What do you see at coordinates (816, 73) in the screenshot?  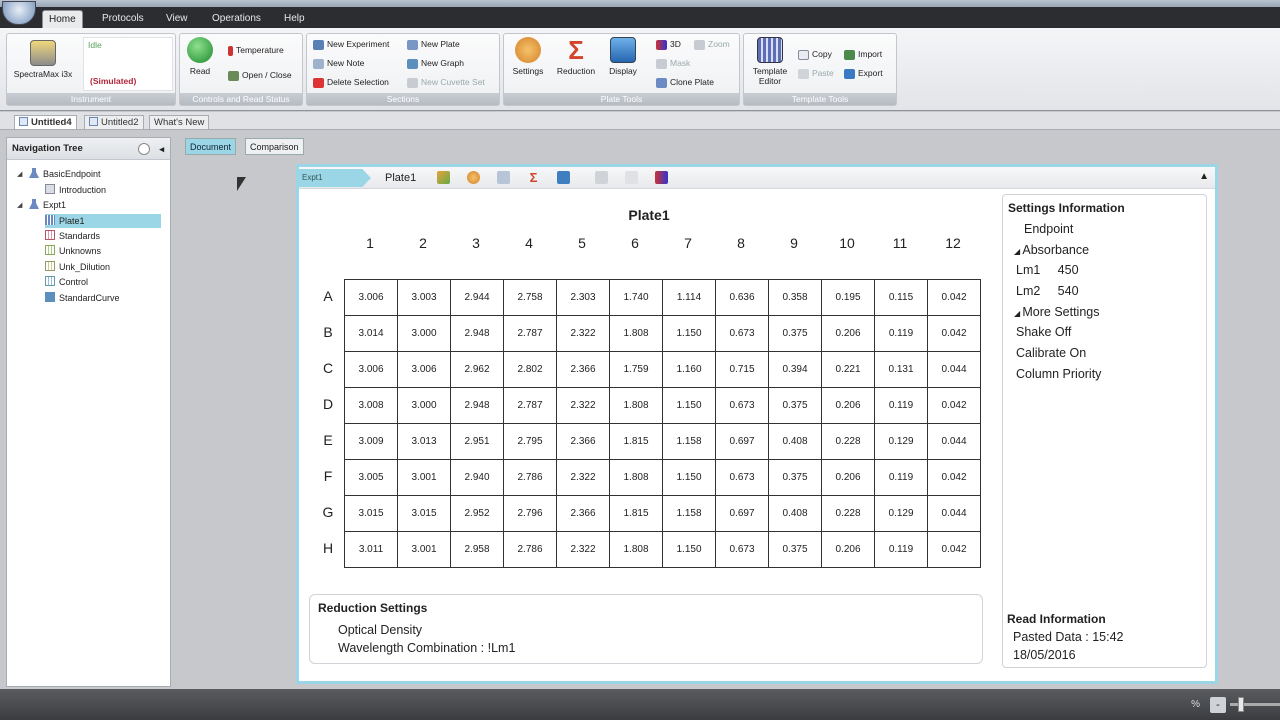 I see `paste-button: Paste` at bounding box center [816, 73].